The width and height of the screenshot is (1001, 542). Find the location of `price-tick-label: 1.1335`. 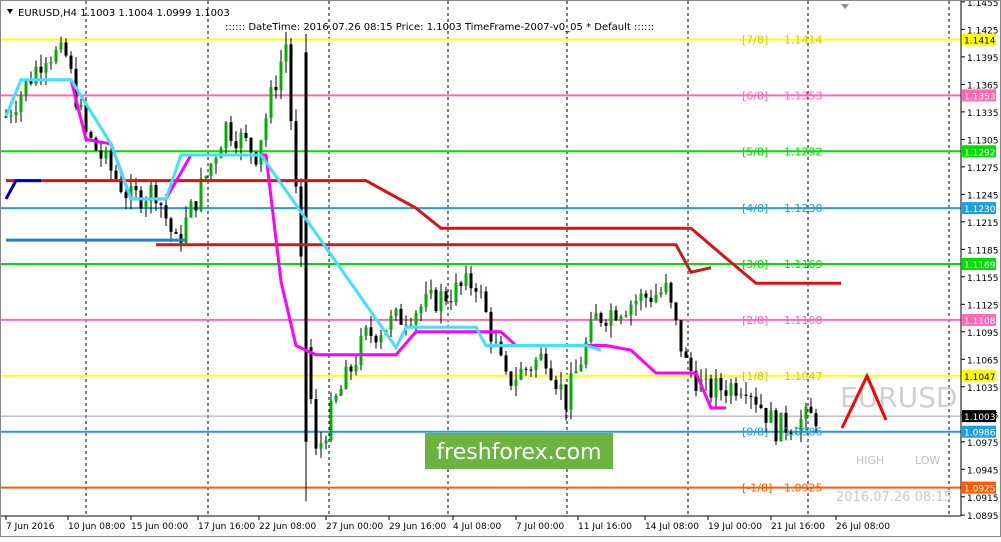

price-tick-label: 1.1335 is located at coordinates (983, 114).